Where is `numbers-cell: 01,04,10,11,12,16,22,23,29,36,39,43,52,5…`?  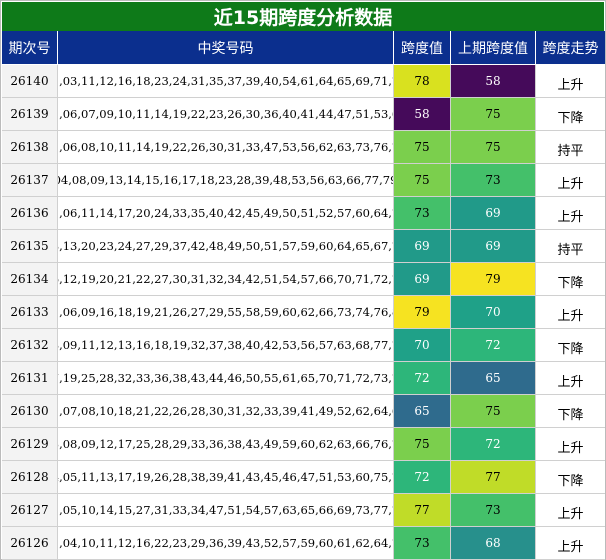
numbers-cell: 01,04,10,11,12,16,22,23,29,36,39,43,52,5… is located at coordinates (226, 543).